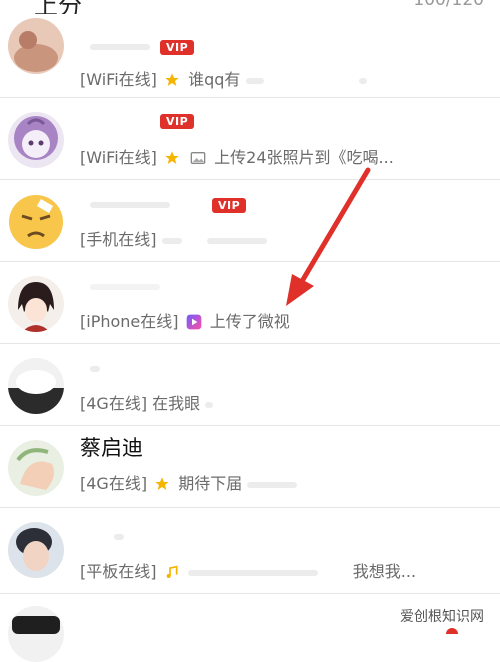 This screenshot has width=500, height=662. Describe the element at coordinates (442, 616) in the screenshot. I see `watermark: 爱创根知识网` at that location.